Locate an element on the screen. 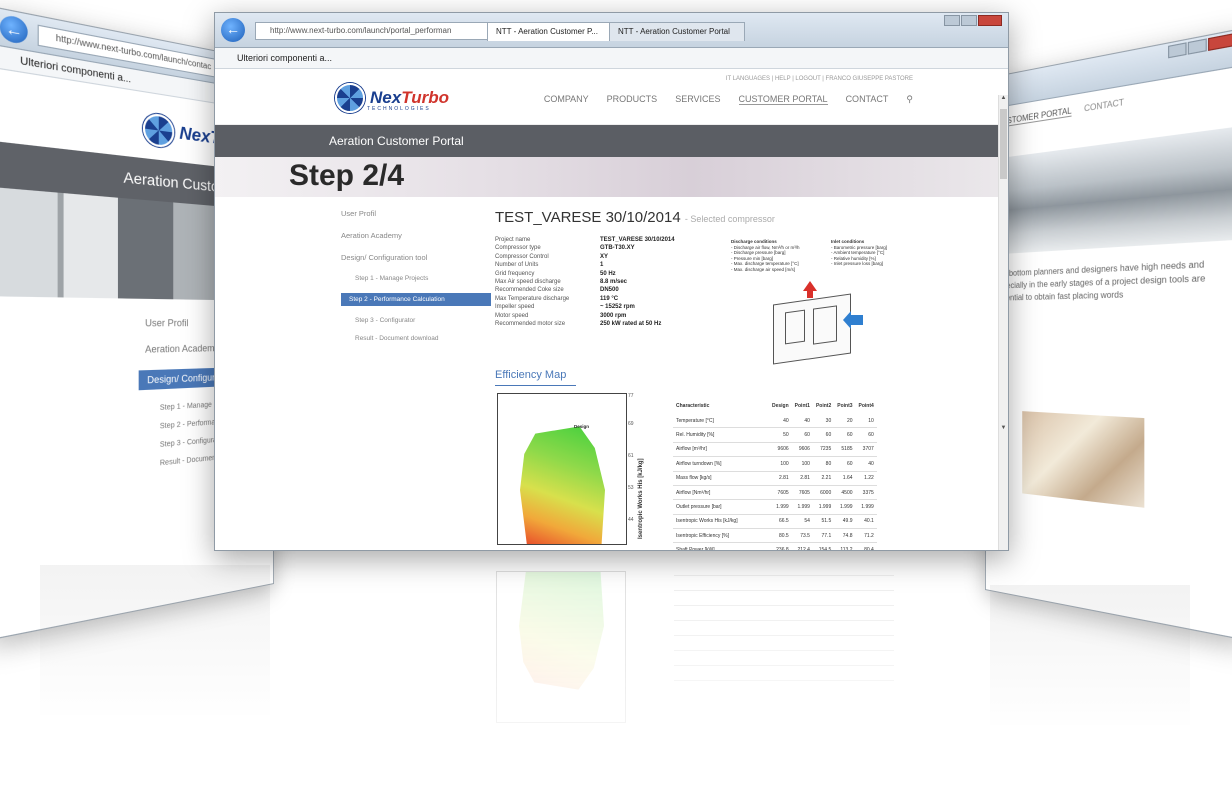 The width and height of the screenshot is (1232, 810). main-window-controls is located at coordinates (973, 20).